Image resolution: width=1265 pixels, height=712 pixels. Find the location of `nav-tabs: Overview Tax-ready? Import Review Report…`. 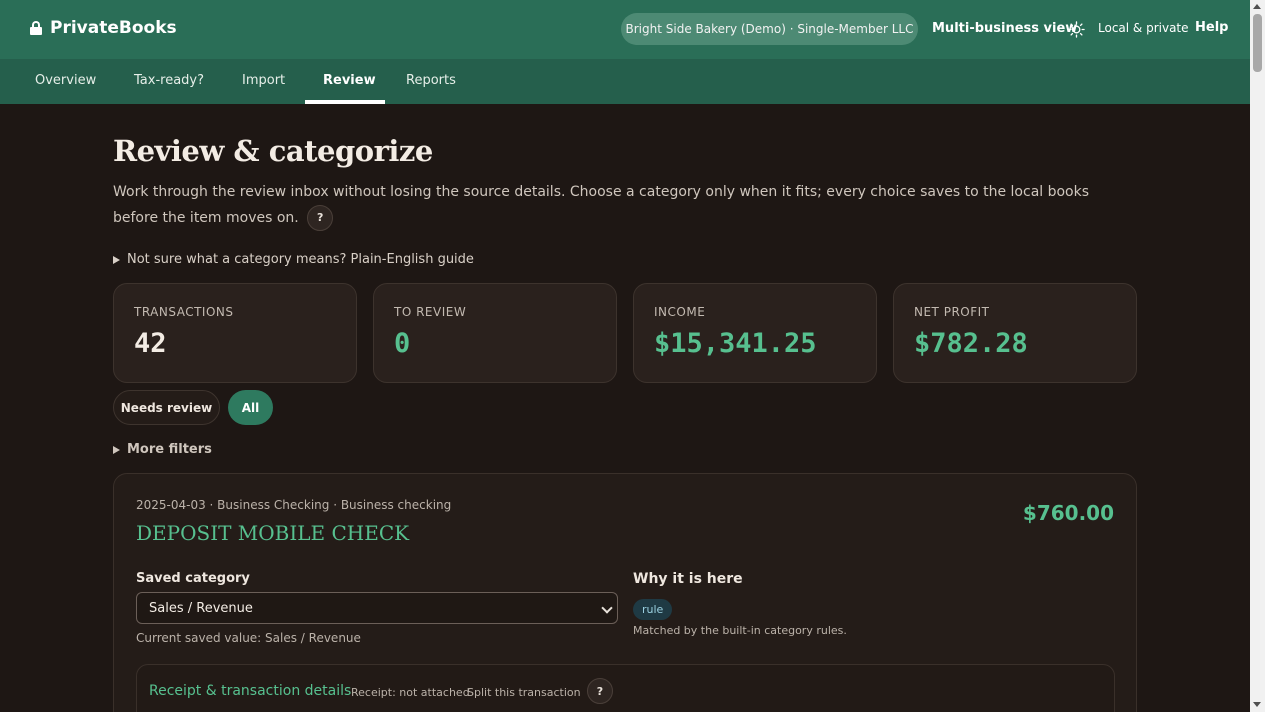

nav-tabs: Overview Tax-ready? Import Review Report… is located at coordinates (625, 81).